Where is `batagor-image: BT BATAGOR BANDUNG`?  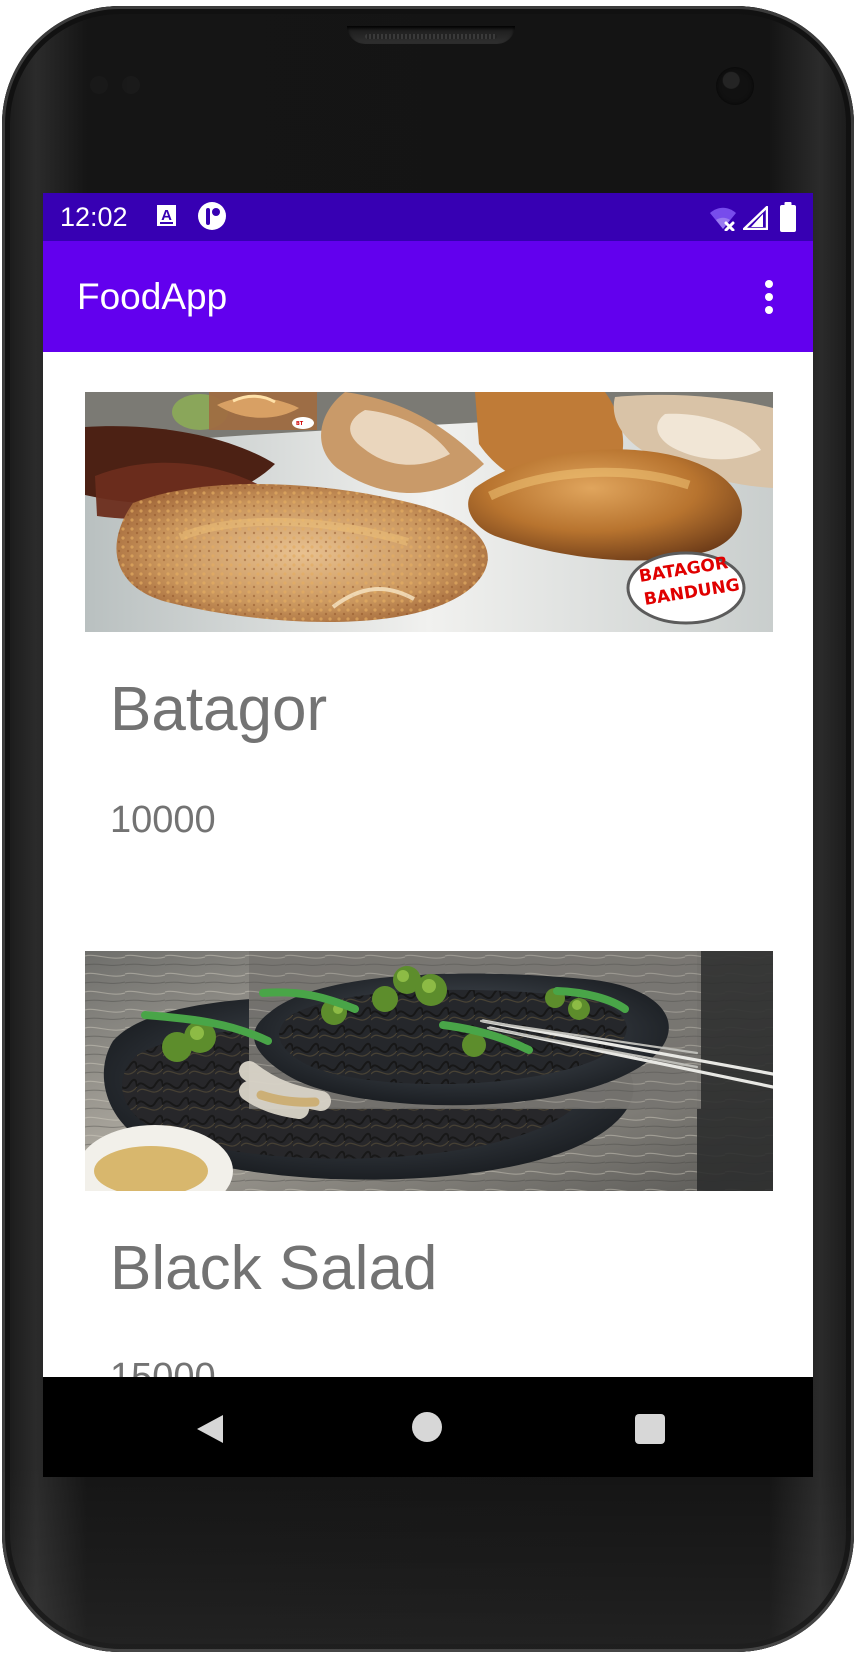
batagor-image: BT BATAGOR BANDUNG is located at coordinates (429, 512).